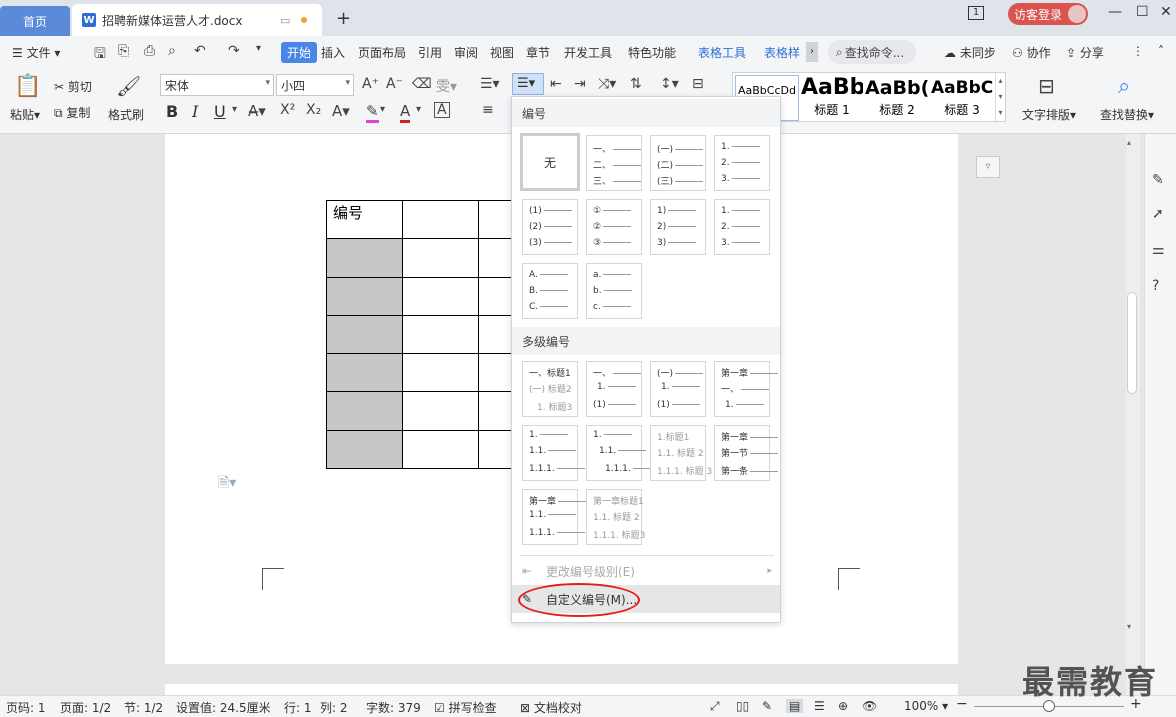  Describe the element at coordinates (550, 291) in the screenshot. I see `numbering-option: A. B. C.` at that location.